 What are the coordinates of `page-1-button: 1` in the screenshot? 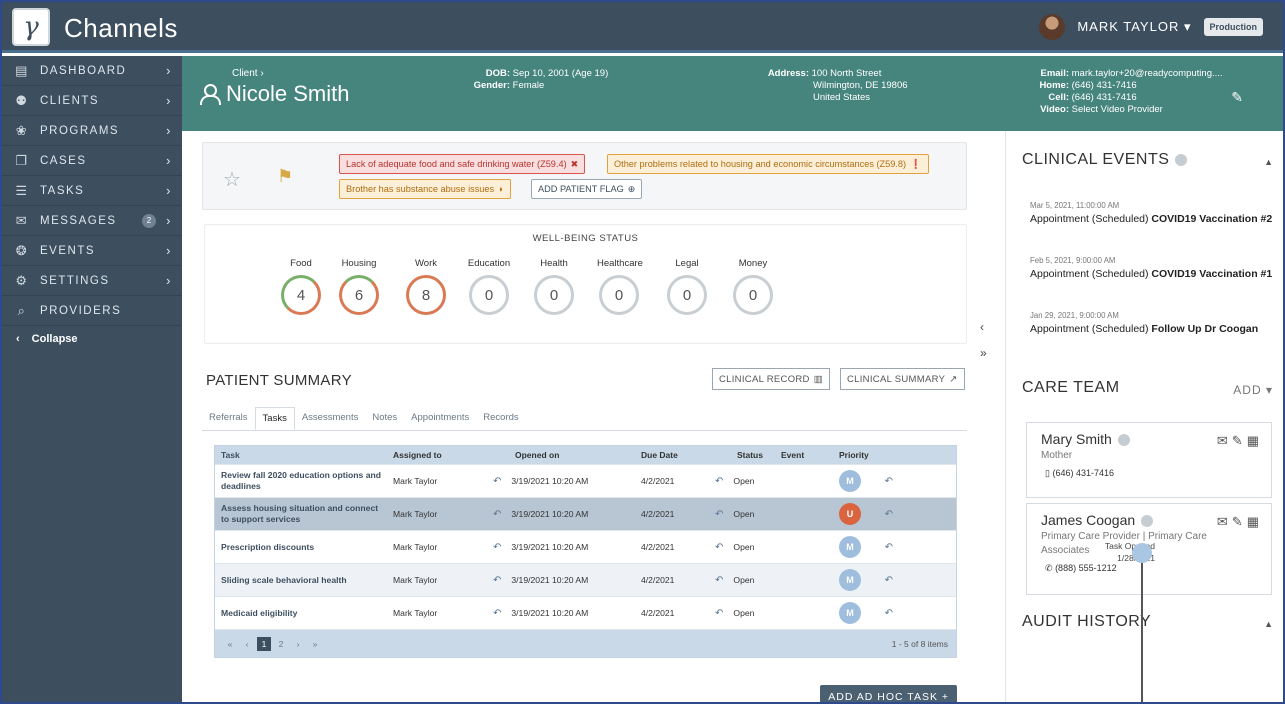 It's located at (264, 643).